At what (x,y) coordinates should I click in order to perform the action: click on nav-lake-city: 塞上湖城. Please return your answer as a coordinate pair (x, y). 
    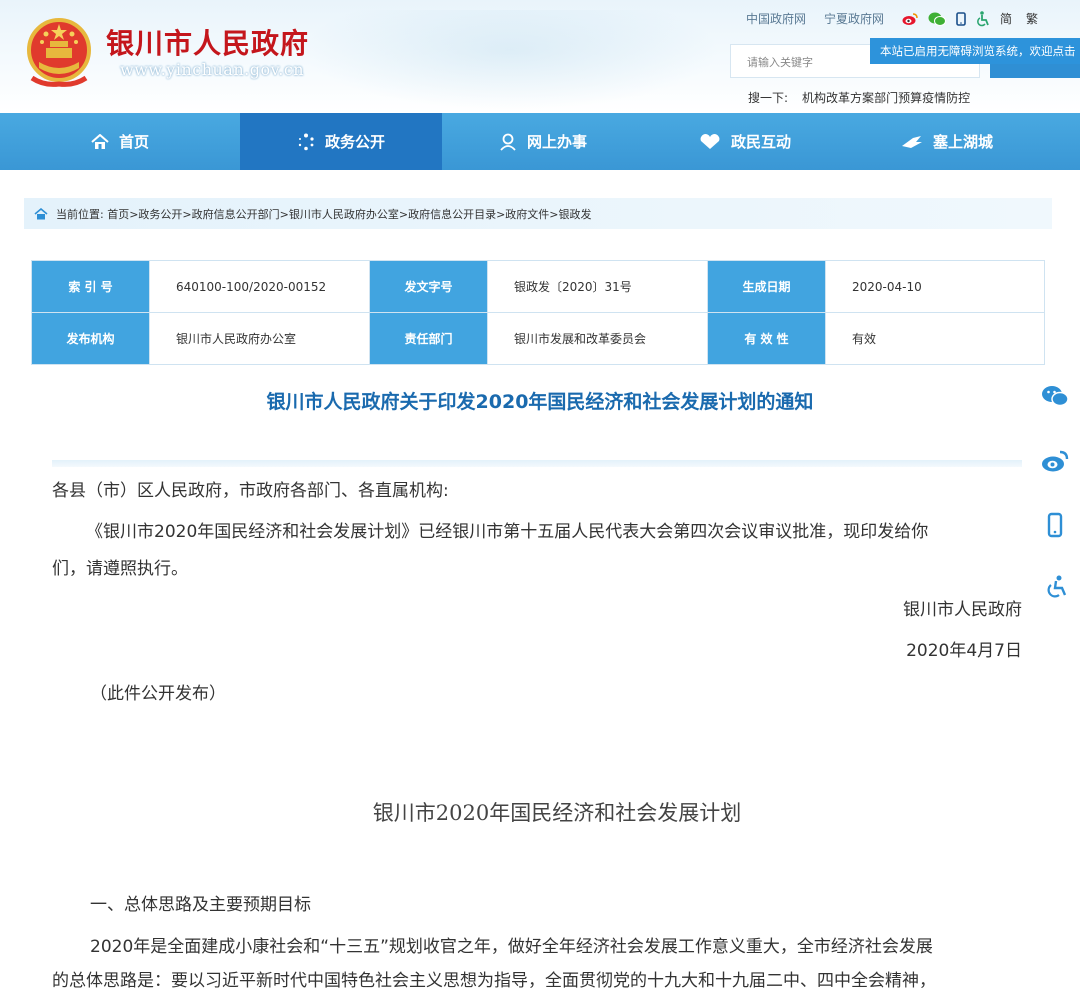
    Looking at the image, I should click on (947, 141).